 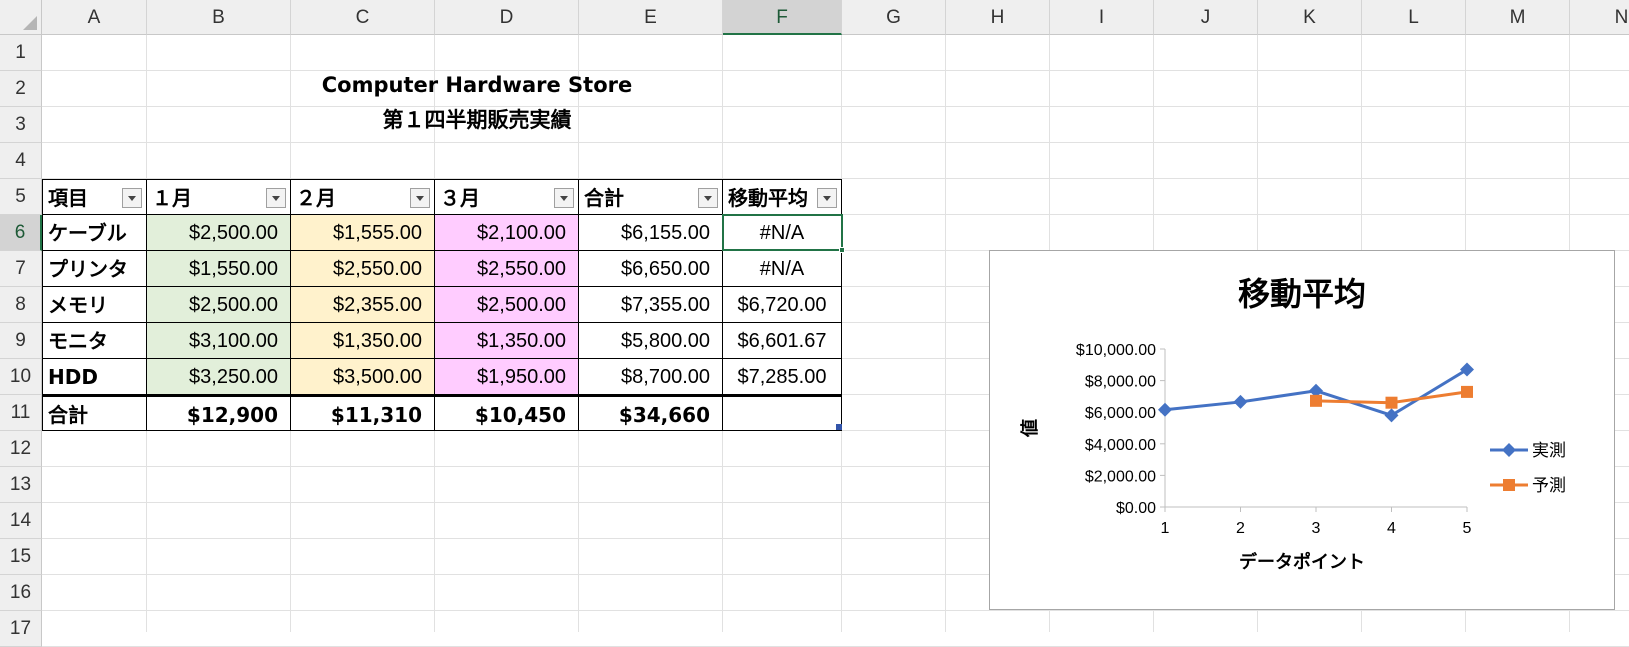 What do you see at coordinates (363, 233) in the screenshot?
I see `feb-cell: $1,555.00` at bounding box center [363, 233].